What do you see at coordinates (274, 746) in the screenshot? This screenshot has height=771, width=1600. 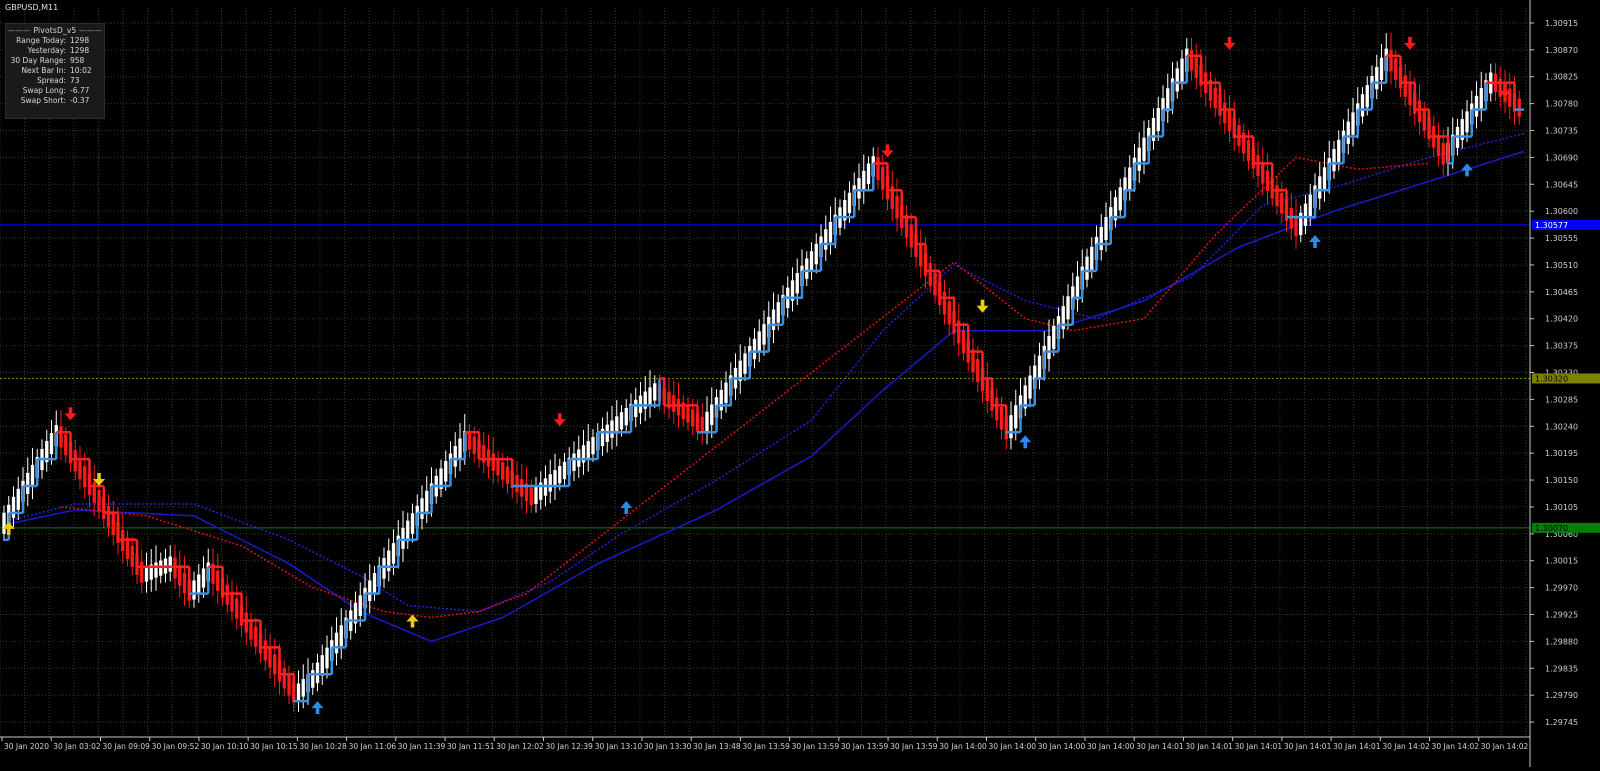 I see `time-tick-label: 30 Jan 10:15` at bounding box center [274, 746].